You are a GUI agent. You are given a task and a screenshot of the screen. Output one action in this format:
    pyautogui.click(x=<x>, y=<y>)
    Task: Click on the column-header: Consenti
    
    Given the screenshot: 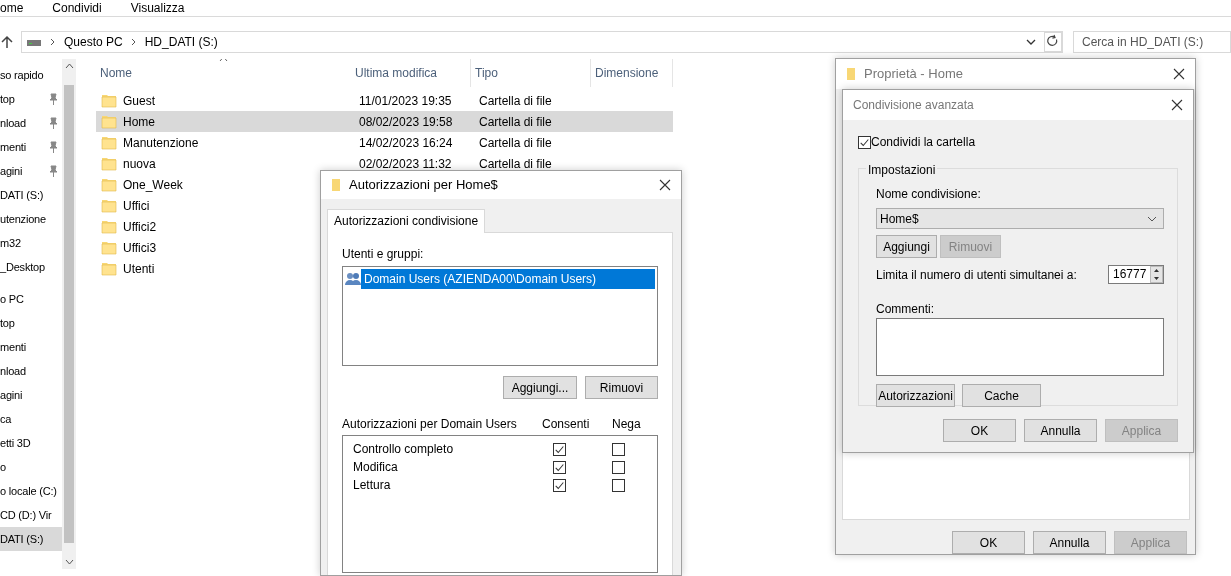 What is the action you would take?
    pyautogui.click(x=566, y=424)
    